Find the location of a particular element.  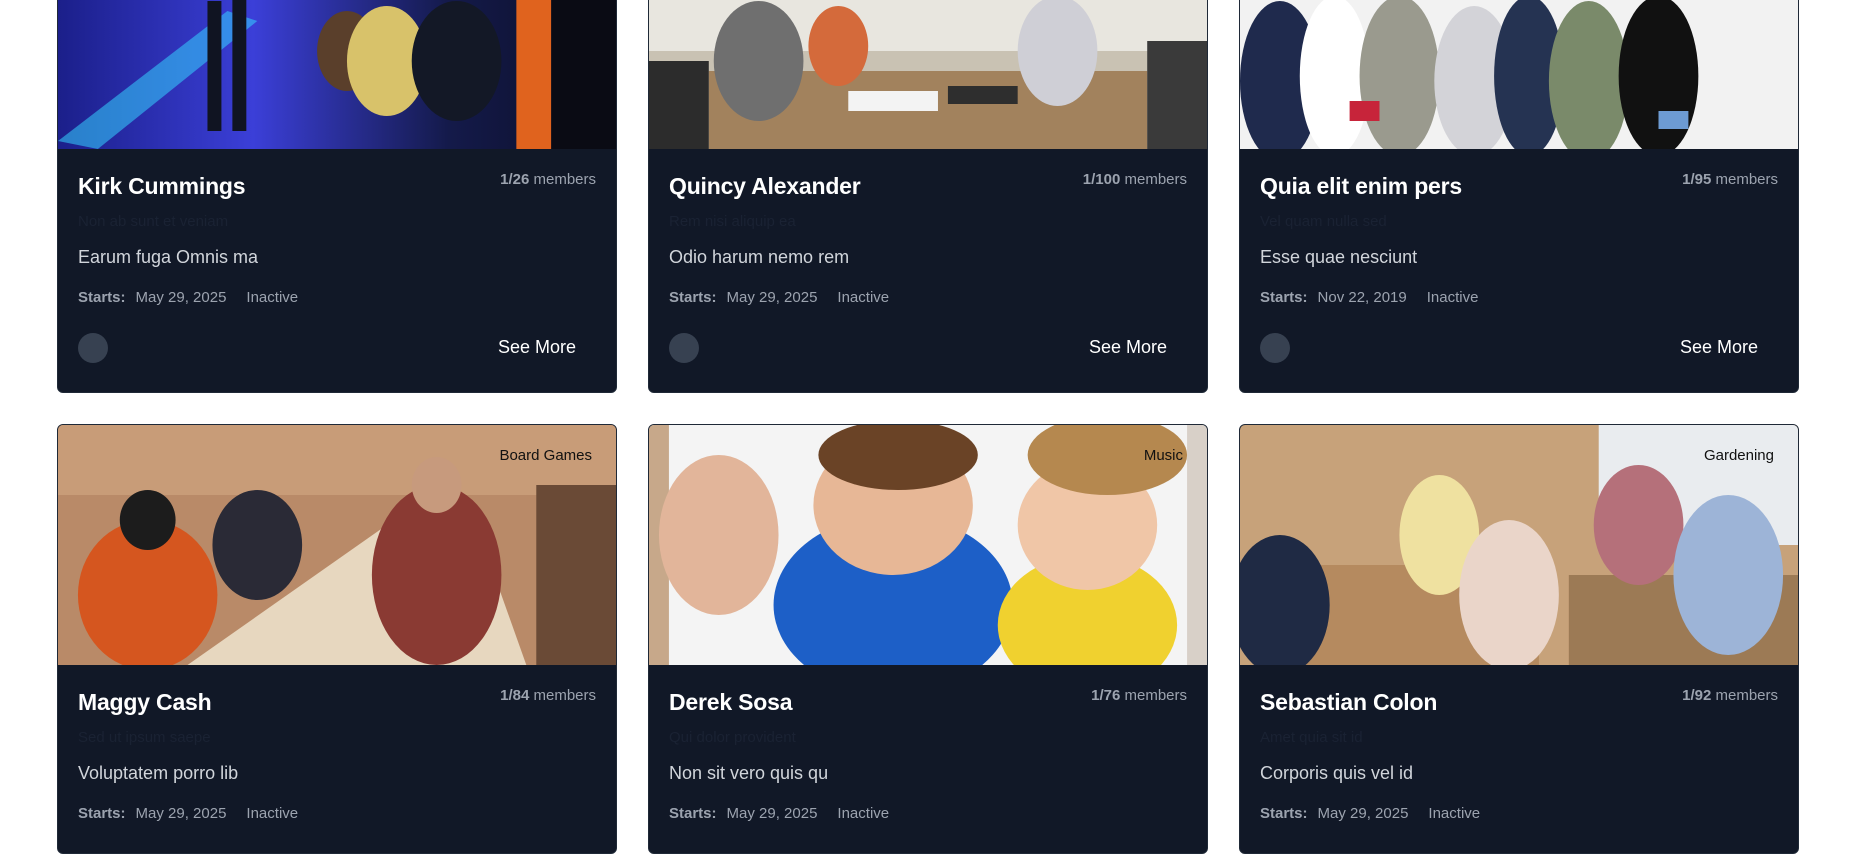

group-subtitle: Non ab sunt et veniam is located at coordinates (153, 221).